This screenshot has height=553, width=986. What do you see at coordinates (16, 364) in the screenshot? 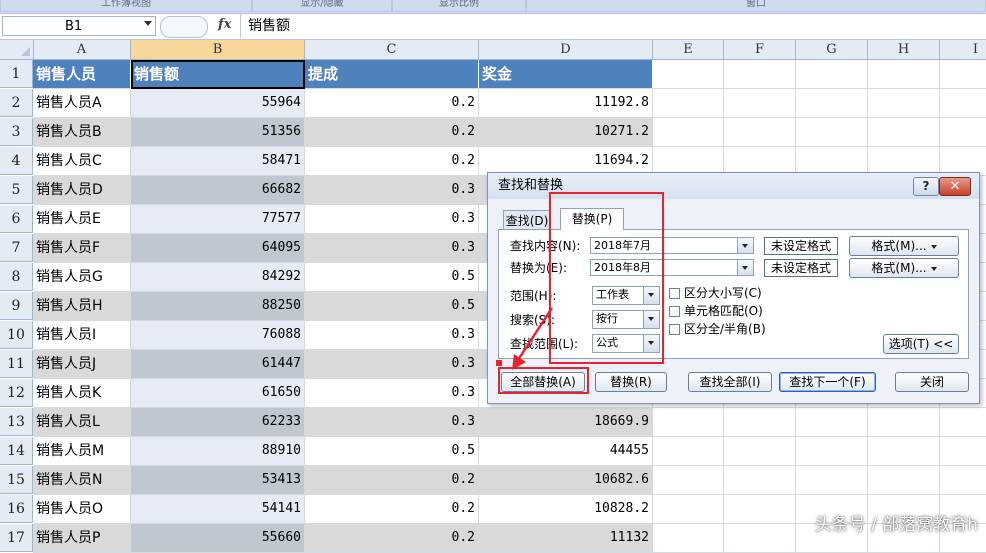
I see `row-header: 11` at bounding box center [16, 364].